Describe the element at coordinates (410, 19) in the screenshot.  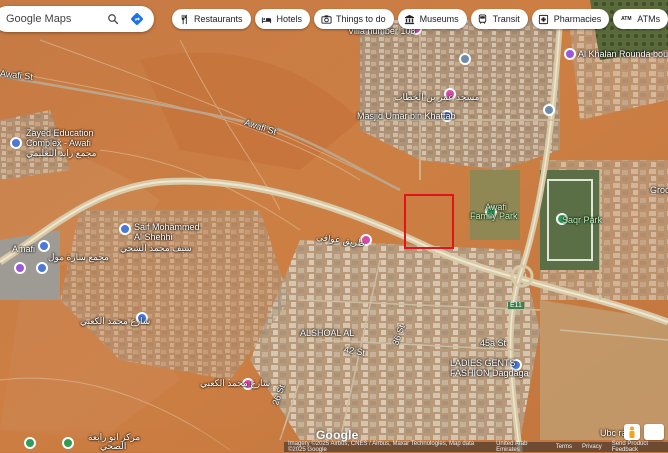
I see `museum-icon` at that location.